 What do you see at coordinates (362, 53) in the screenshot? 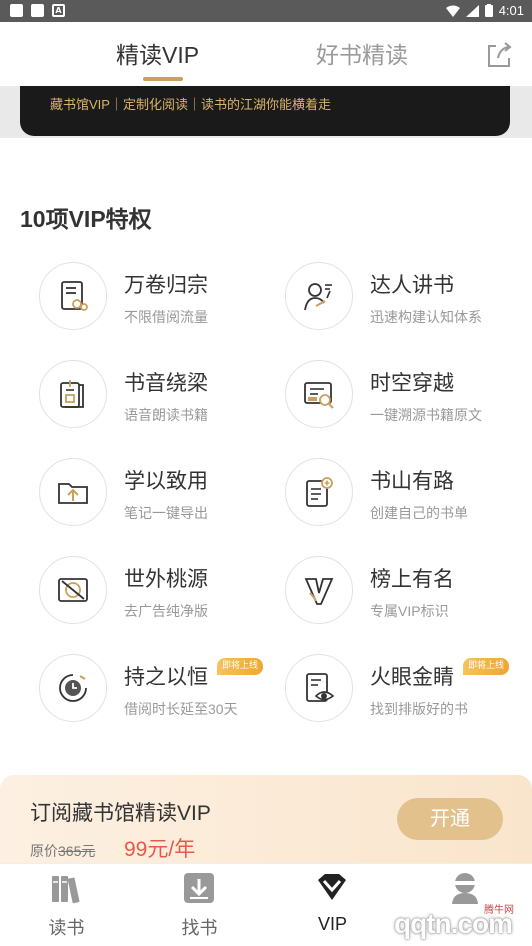
I see `tab-haoshu-jingdu: 好书精读` at bounding box center [362, 53].